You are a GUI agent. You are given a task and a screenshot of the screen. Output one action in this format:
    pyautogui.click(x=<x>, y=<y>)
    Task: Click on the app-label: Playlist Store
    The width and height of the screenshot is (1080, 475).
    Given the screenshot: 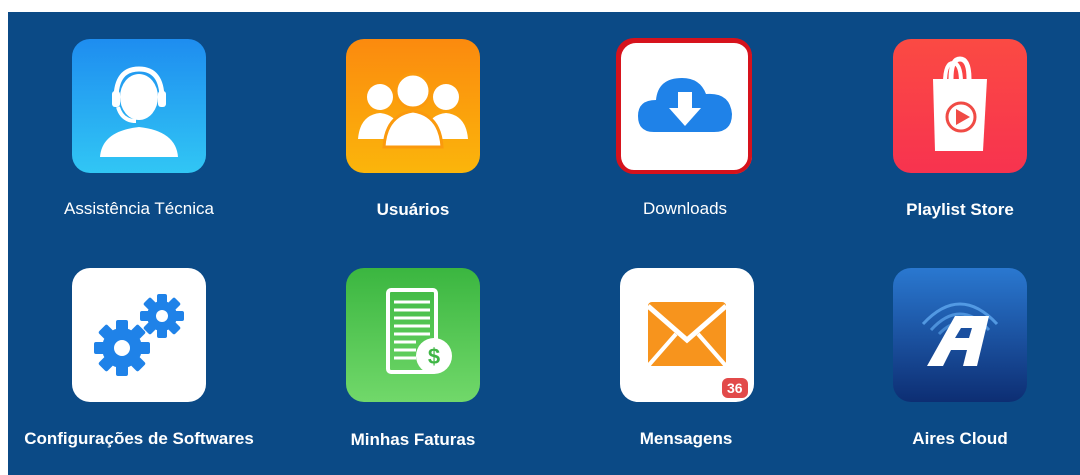 What is the action you would take?
    pyautogui.click(x=960, y=209)
    